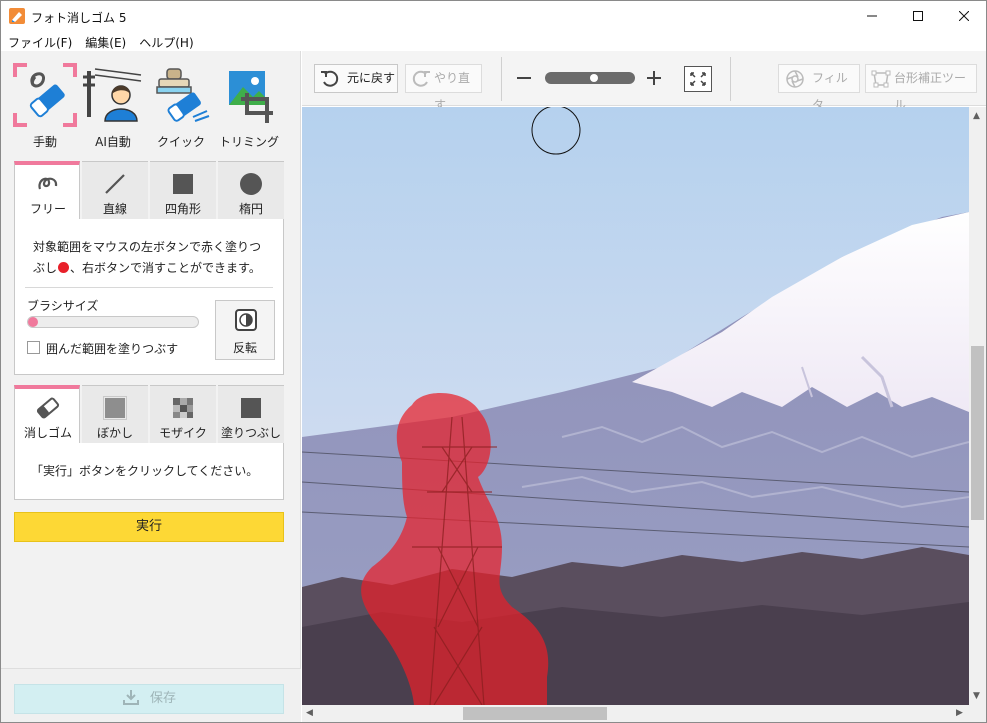 This screenshot has height=723, width=987. What do you see at coordinates (795, 79) in the screenshot?
I see `aperture-icon` at bounding box center [795, 79].